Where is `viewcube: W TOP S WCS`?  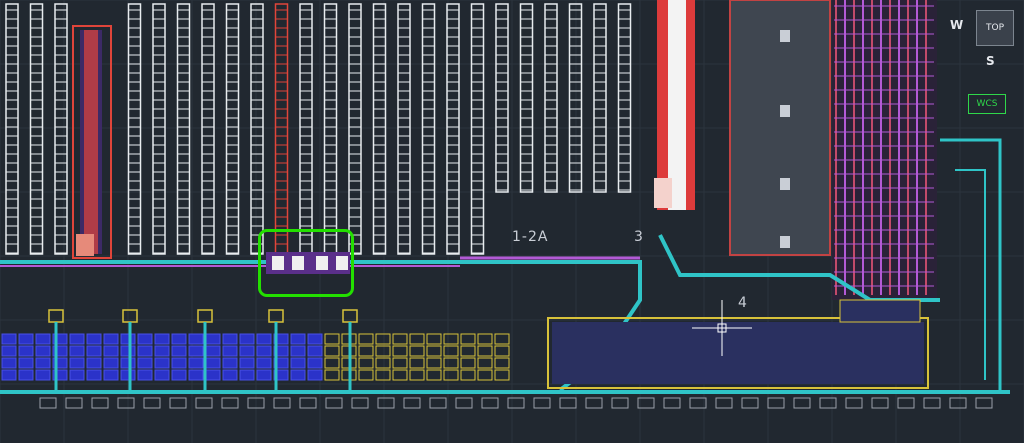 viewcube: W TOP S WCS is located at coordinates (982, 61).